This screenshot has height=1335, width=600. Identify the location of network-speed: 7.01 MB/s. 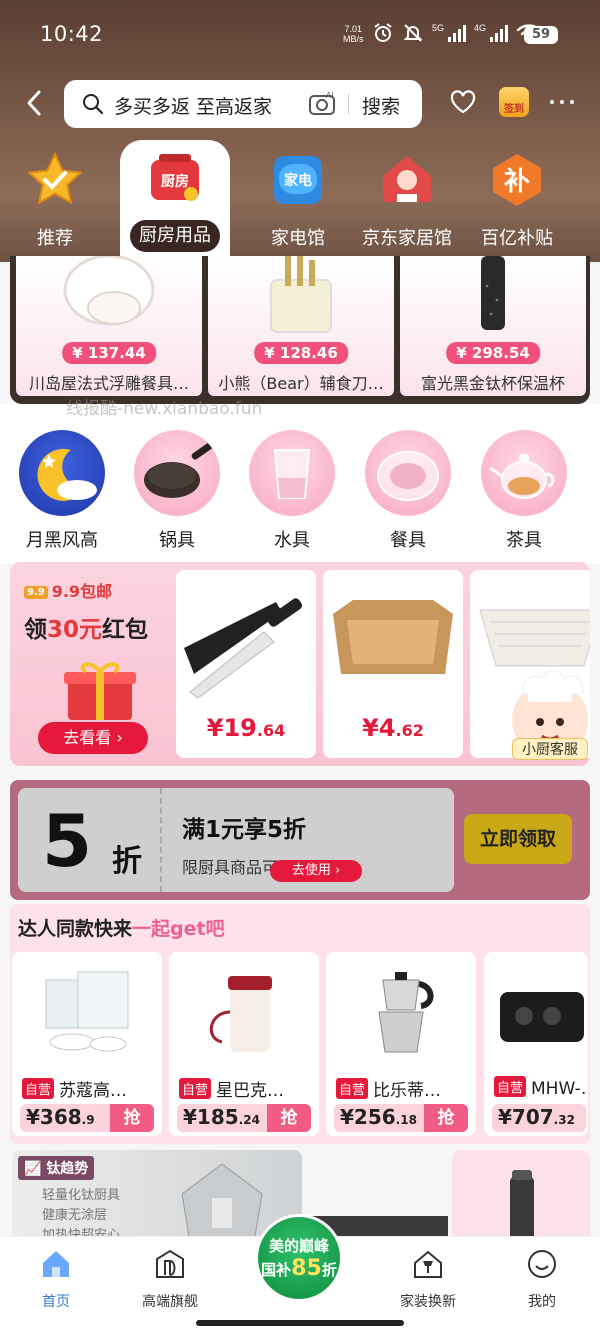
(353, 34).